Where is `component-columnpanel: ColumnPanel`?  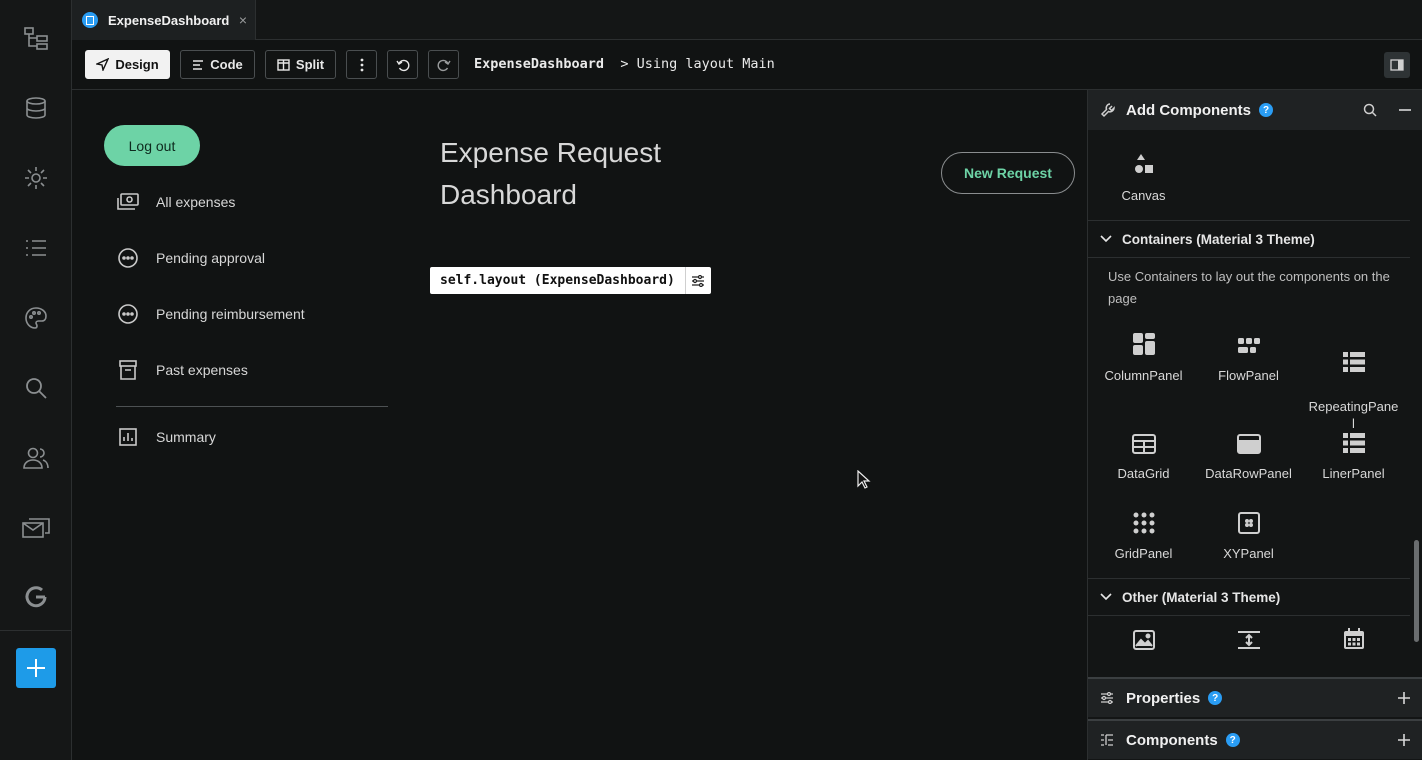
component-columnpanel: ColumnPanel is located at coordinates (1143, 354).